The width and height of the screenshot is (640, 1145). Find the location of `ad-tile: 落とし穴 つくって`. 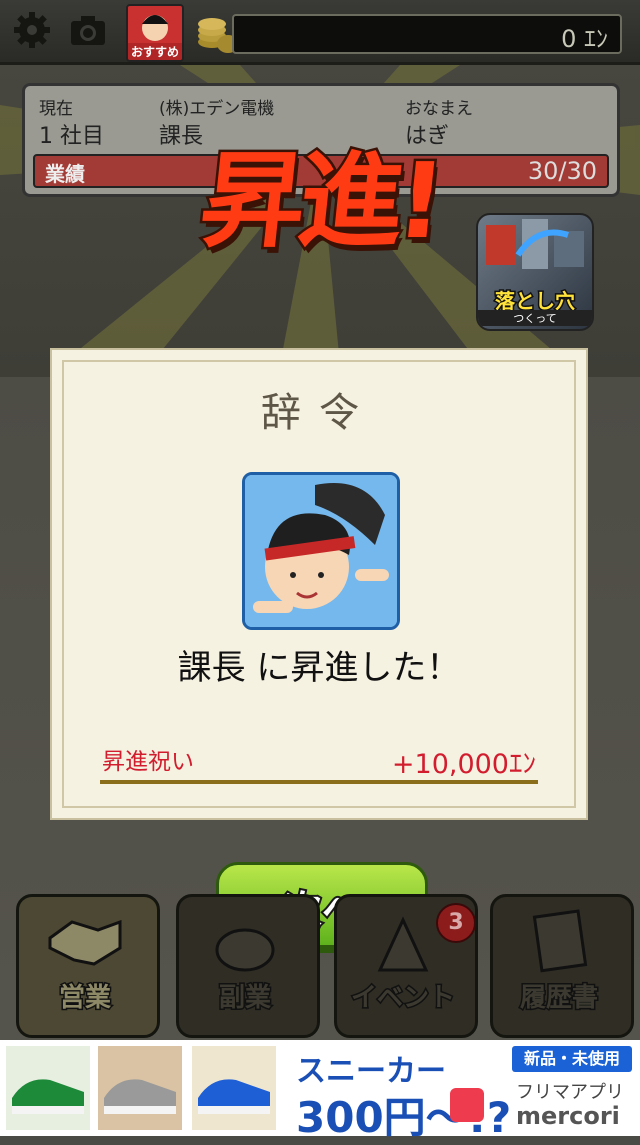

ad-tile: 落とし穴 つくって is located at coordinates (535, 272).